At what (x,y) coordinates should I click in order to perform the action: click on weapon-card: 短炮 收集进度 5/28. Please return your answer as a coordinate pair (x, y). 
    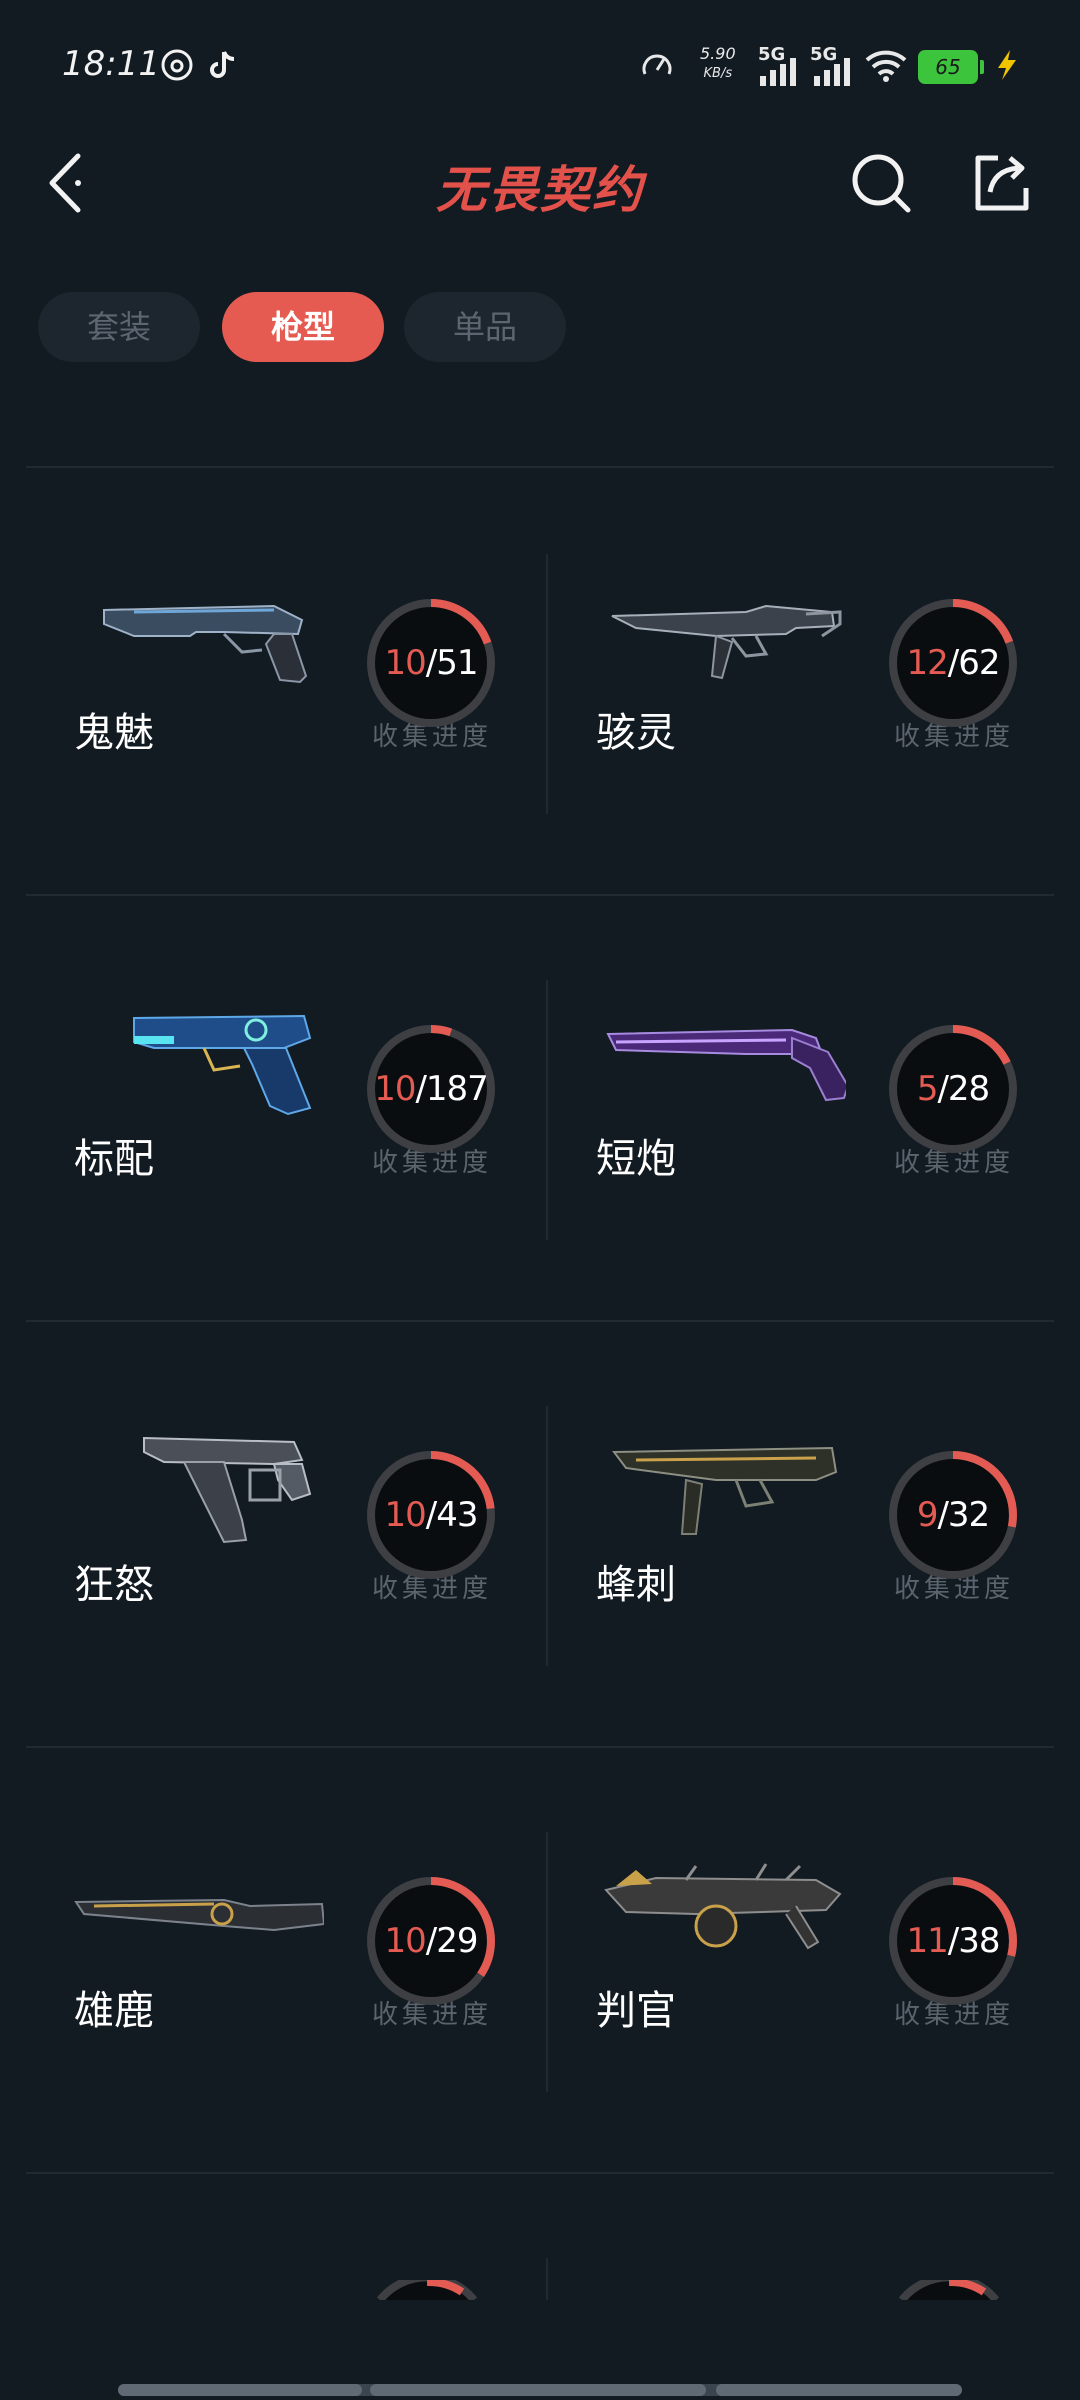
    Looking at the image, I should click on (808, 1136).